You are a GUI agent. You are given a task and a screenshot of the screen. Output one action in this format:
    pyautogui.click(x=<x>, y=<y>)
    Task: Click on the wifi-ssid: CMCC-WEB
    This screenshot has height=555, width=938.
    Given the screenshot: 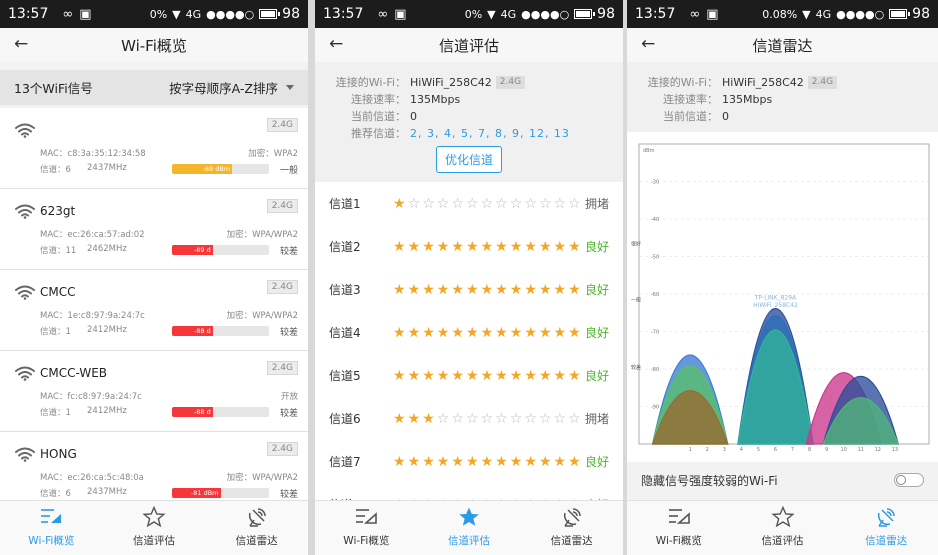 What is the action you would take?
    pyautogui.click(x=74, y=373)
    